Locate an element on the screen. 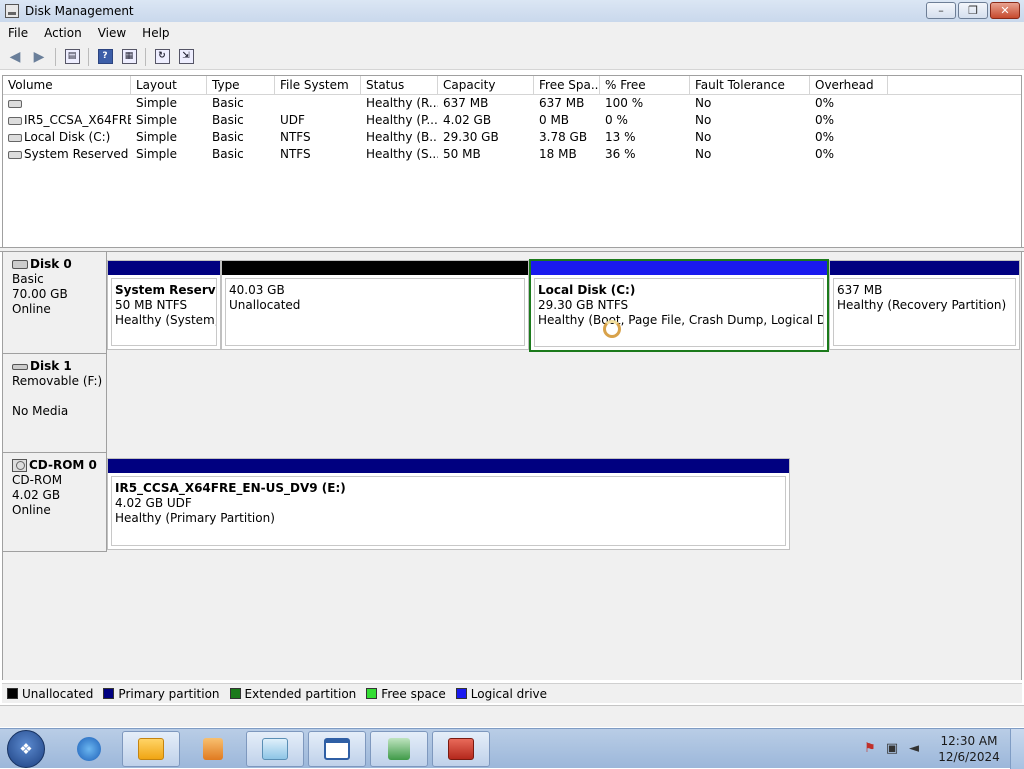  cell-text: System Reserved is located at coordinates (76, 154).